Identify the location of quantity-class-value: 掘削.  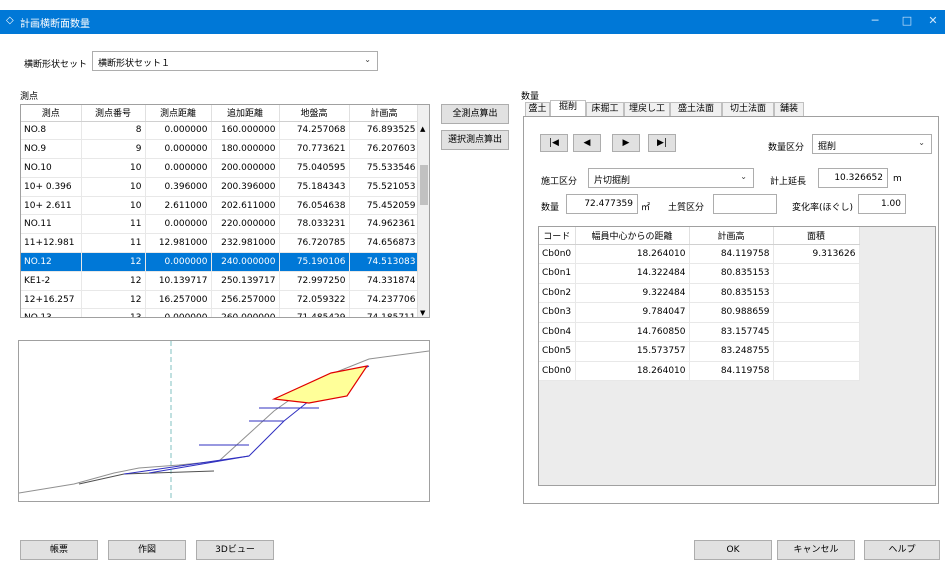
(827, 147).